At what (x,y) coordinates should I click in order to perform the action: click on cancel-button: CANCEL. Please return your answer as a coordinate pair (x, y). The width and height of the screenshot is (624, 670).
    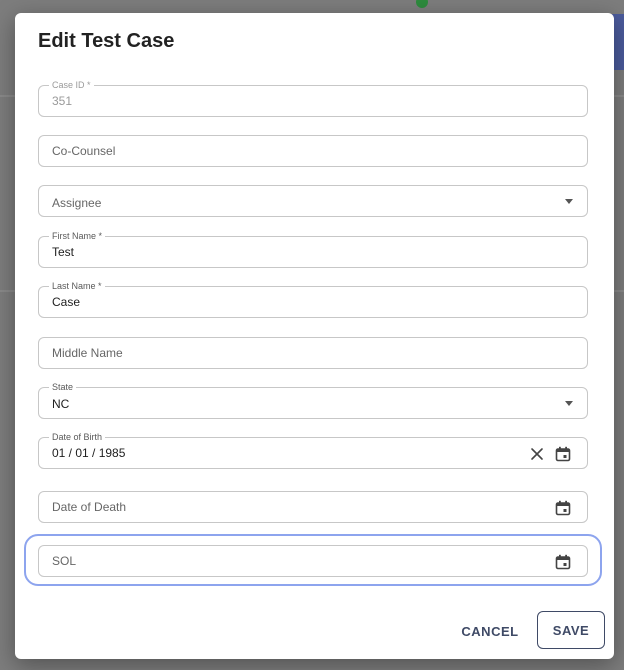
    Looking at the image, I should click on (490, 631).